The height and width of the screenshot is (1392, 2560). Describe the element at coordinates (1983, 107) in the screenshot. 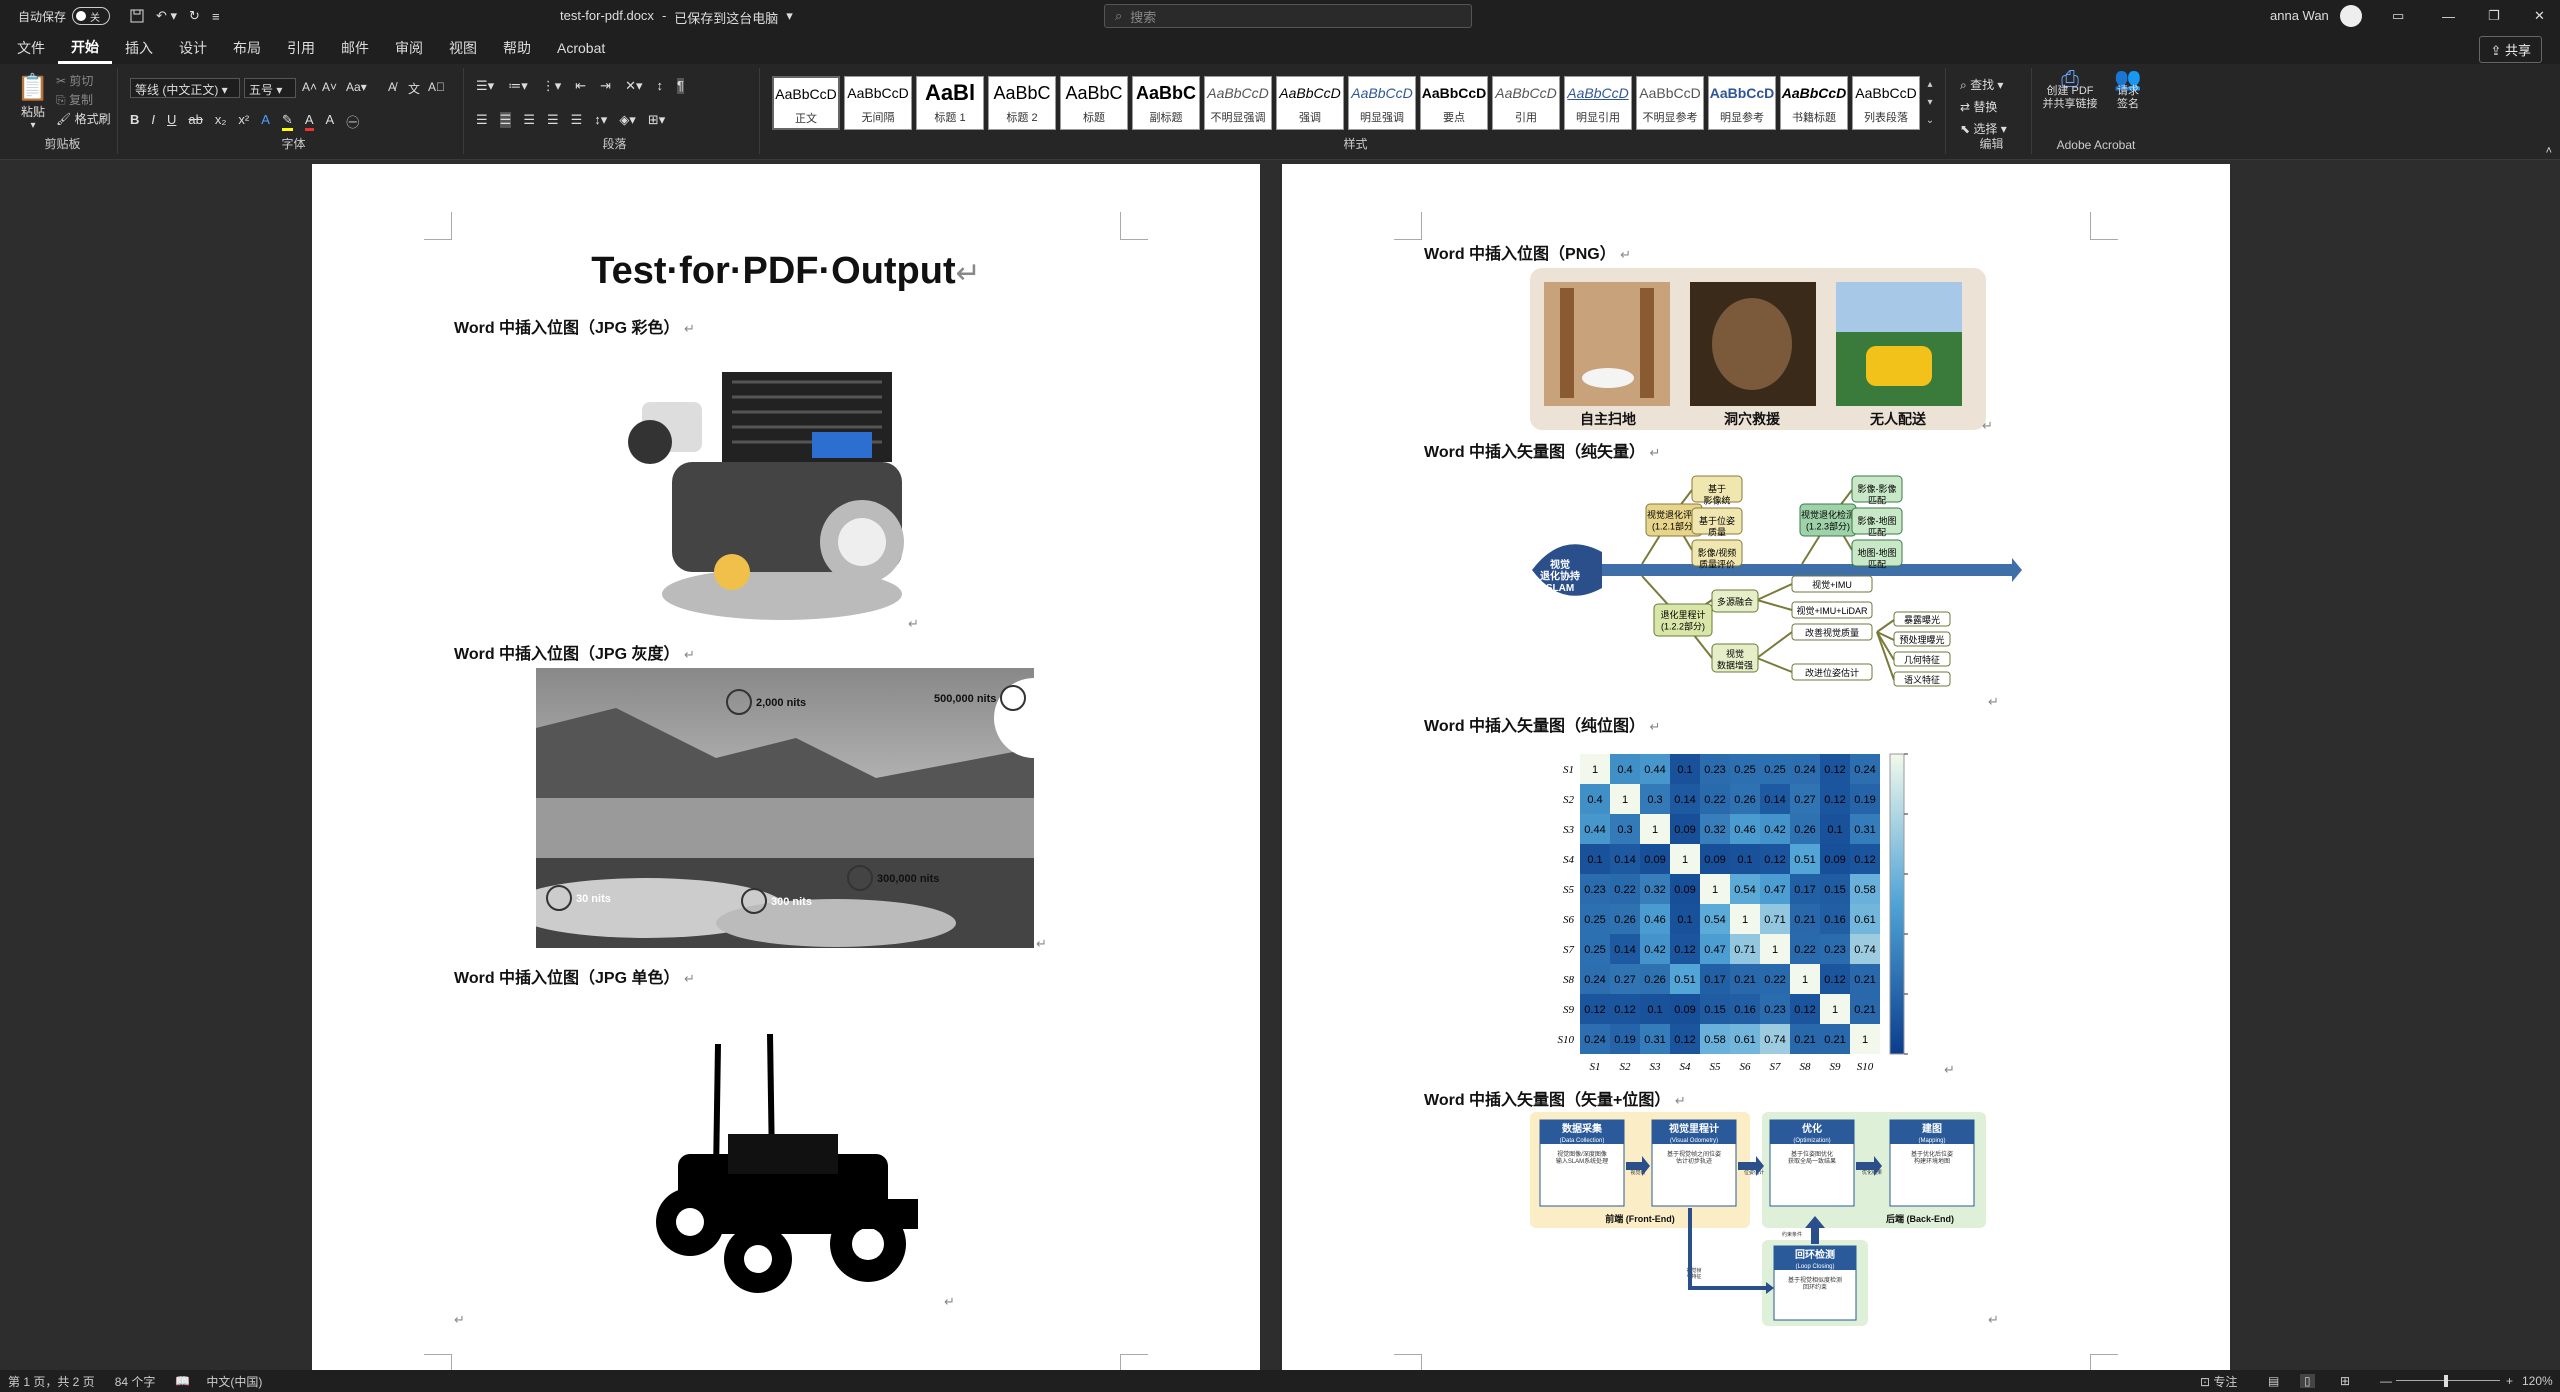

I see `replace-button: ⇄ 替换` at that location.